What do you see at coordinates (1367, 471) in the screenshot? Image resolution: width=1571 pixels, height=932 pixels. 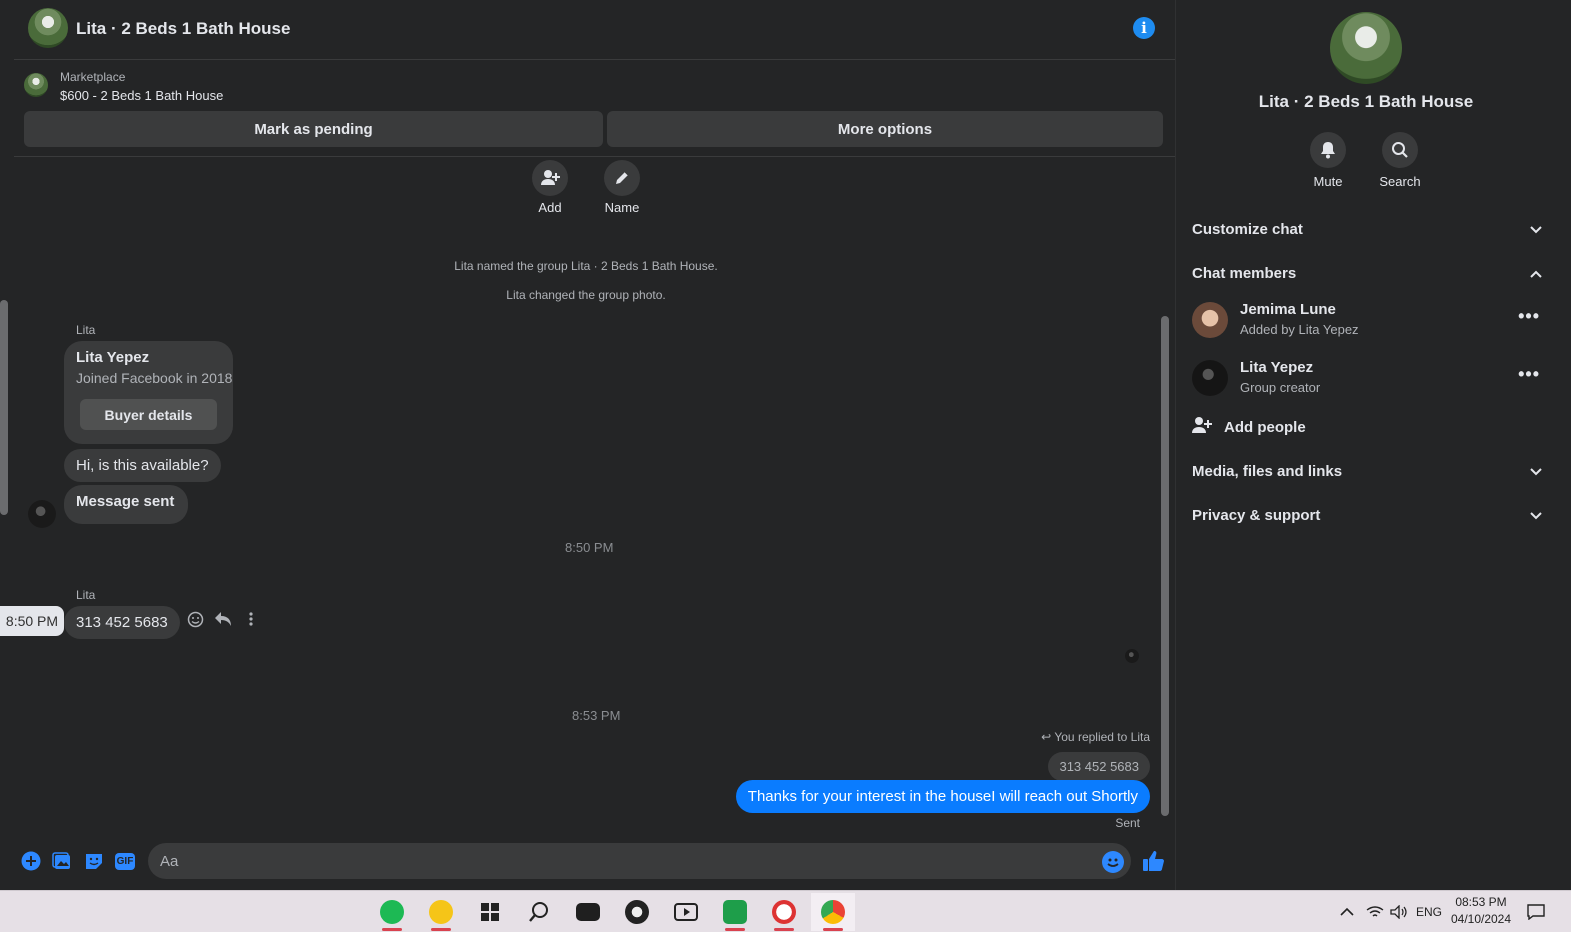 I see `media-files-row: Media, files and links` at bounding box center [1367, 471].